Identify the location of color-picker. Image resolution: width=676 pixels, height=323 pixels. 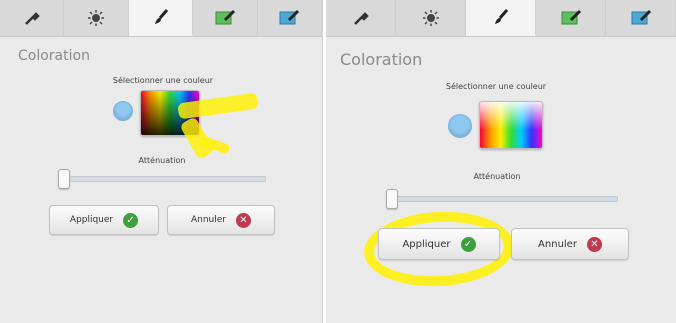
(511, 125).